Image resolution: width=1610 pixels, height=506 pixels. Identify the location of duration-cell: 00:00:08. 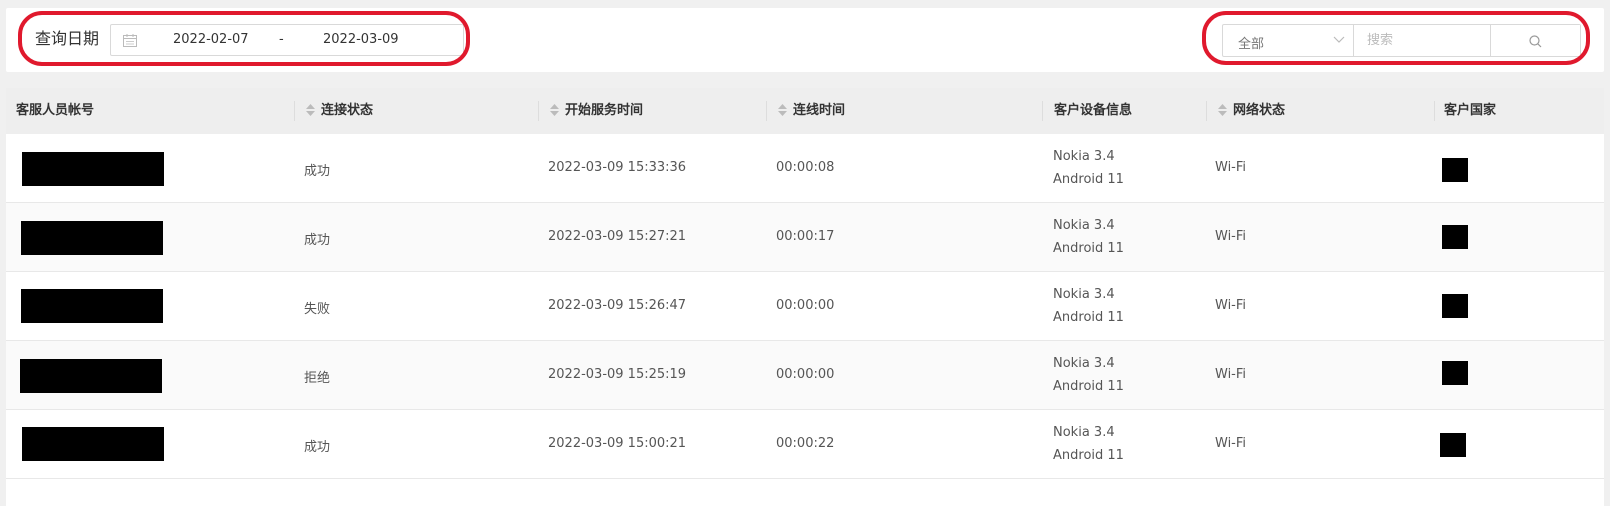
(805, 167).